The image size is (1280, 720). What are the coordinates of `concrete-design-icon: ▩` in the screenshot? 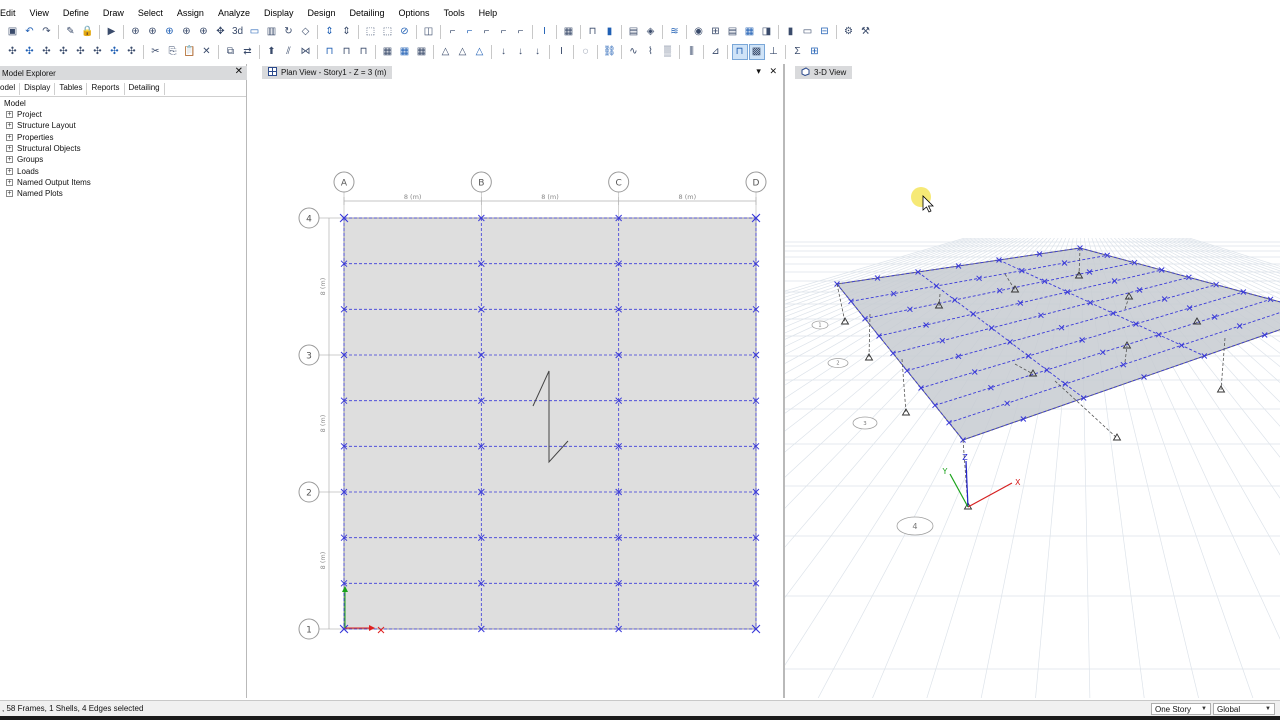 It's located at (756, 52).